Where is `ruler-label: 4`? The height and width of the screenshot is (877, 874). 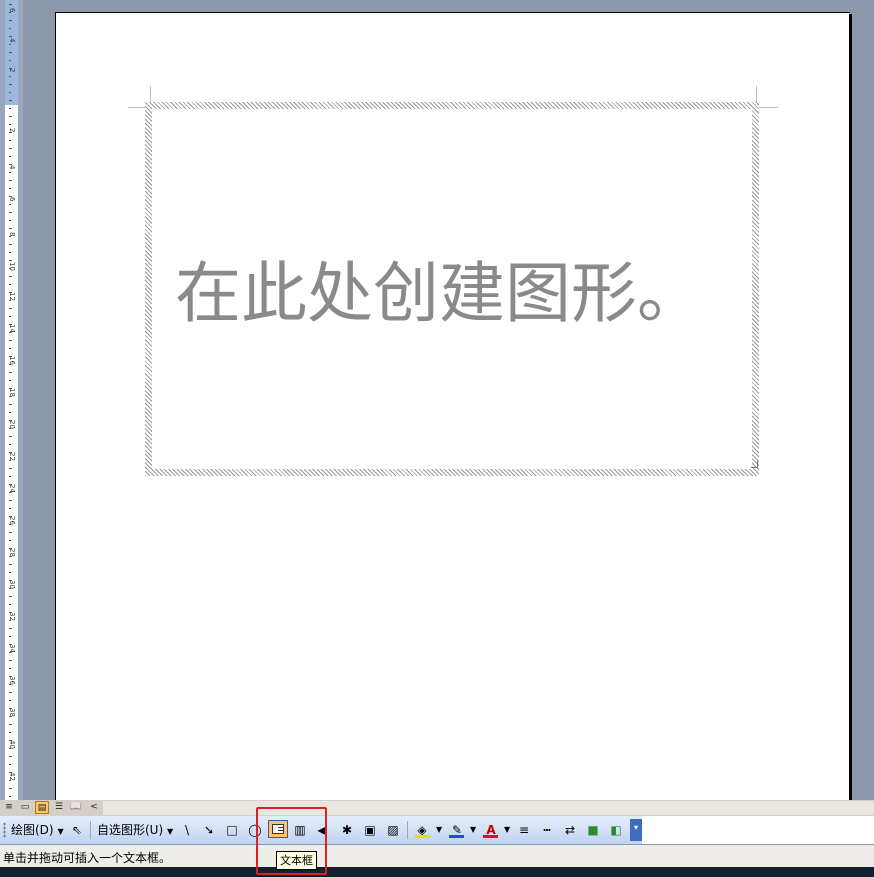 ruler-label: 4 is located at coordinates (12, 167).